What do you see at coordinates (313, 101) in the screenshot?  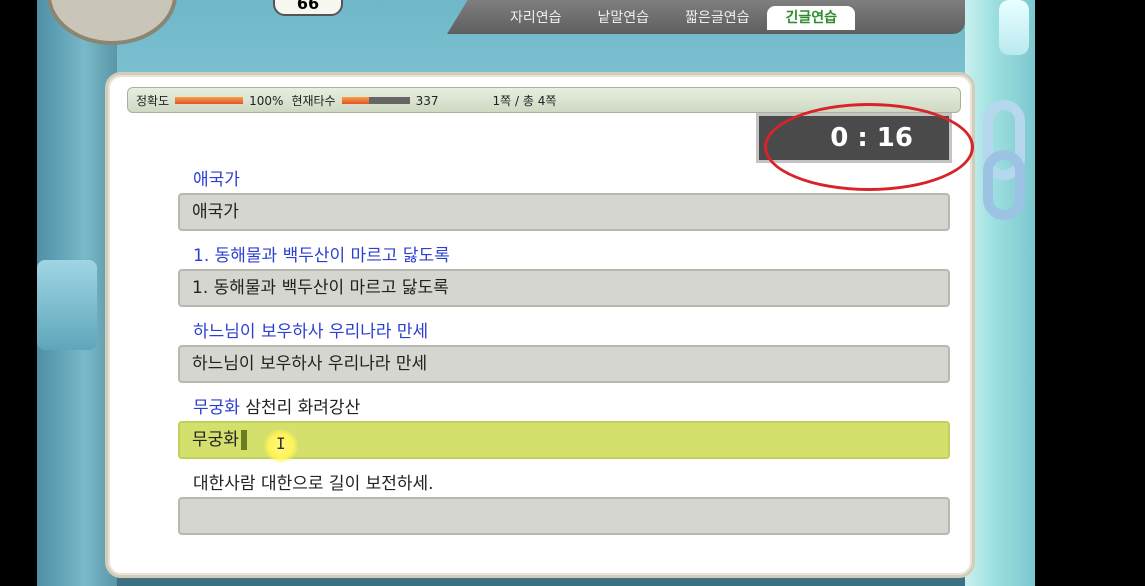 I see `speed-label: 현재타수` at bounding box center [313, 101].